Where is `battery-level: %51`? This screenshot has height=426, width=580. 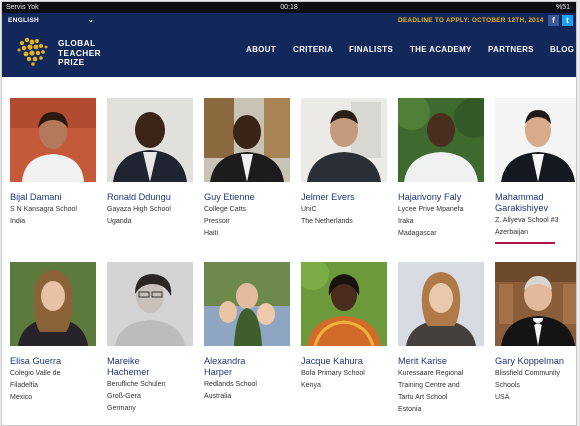 battery-level: %51 is located at coordinates (562, 7).